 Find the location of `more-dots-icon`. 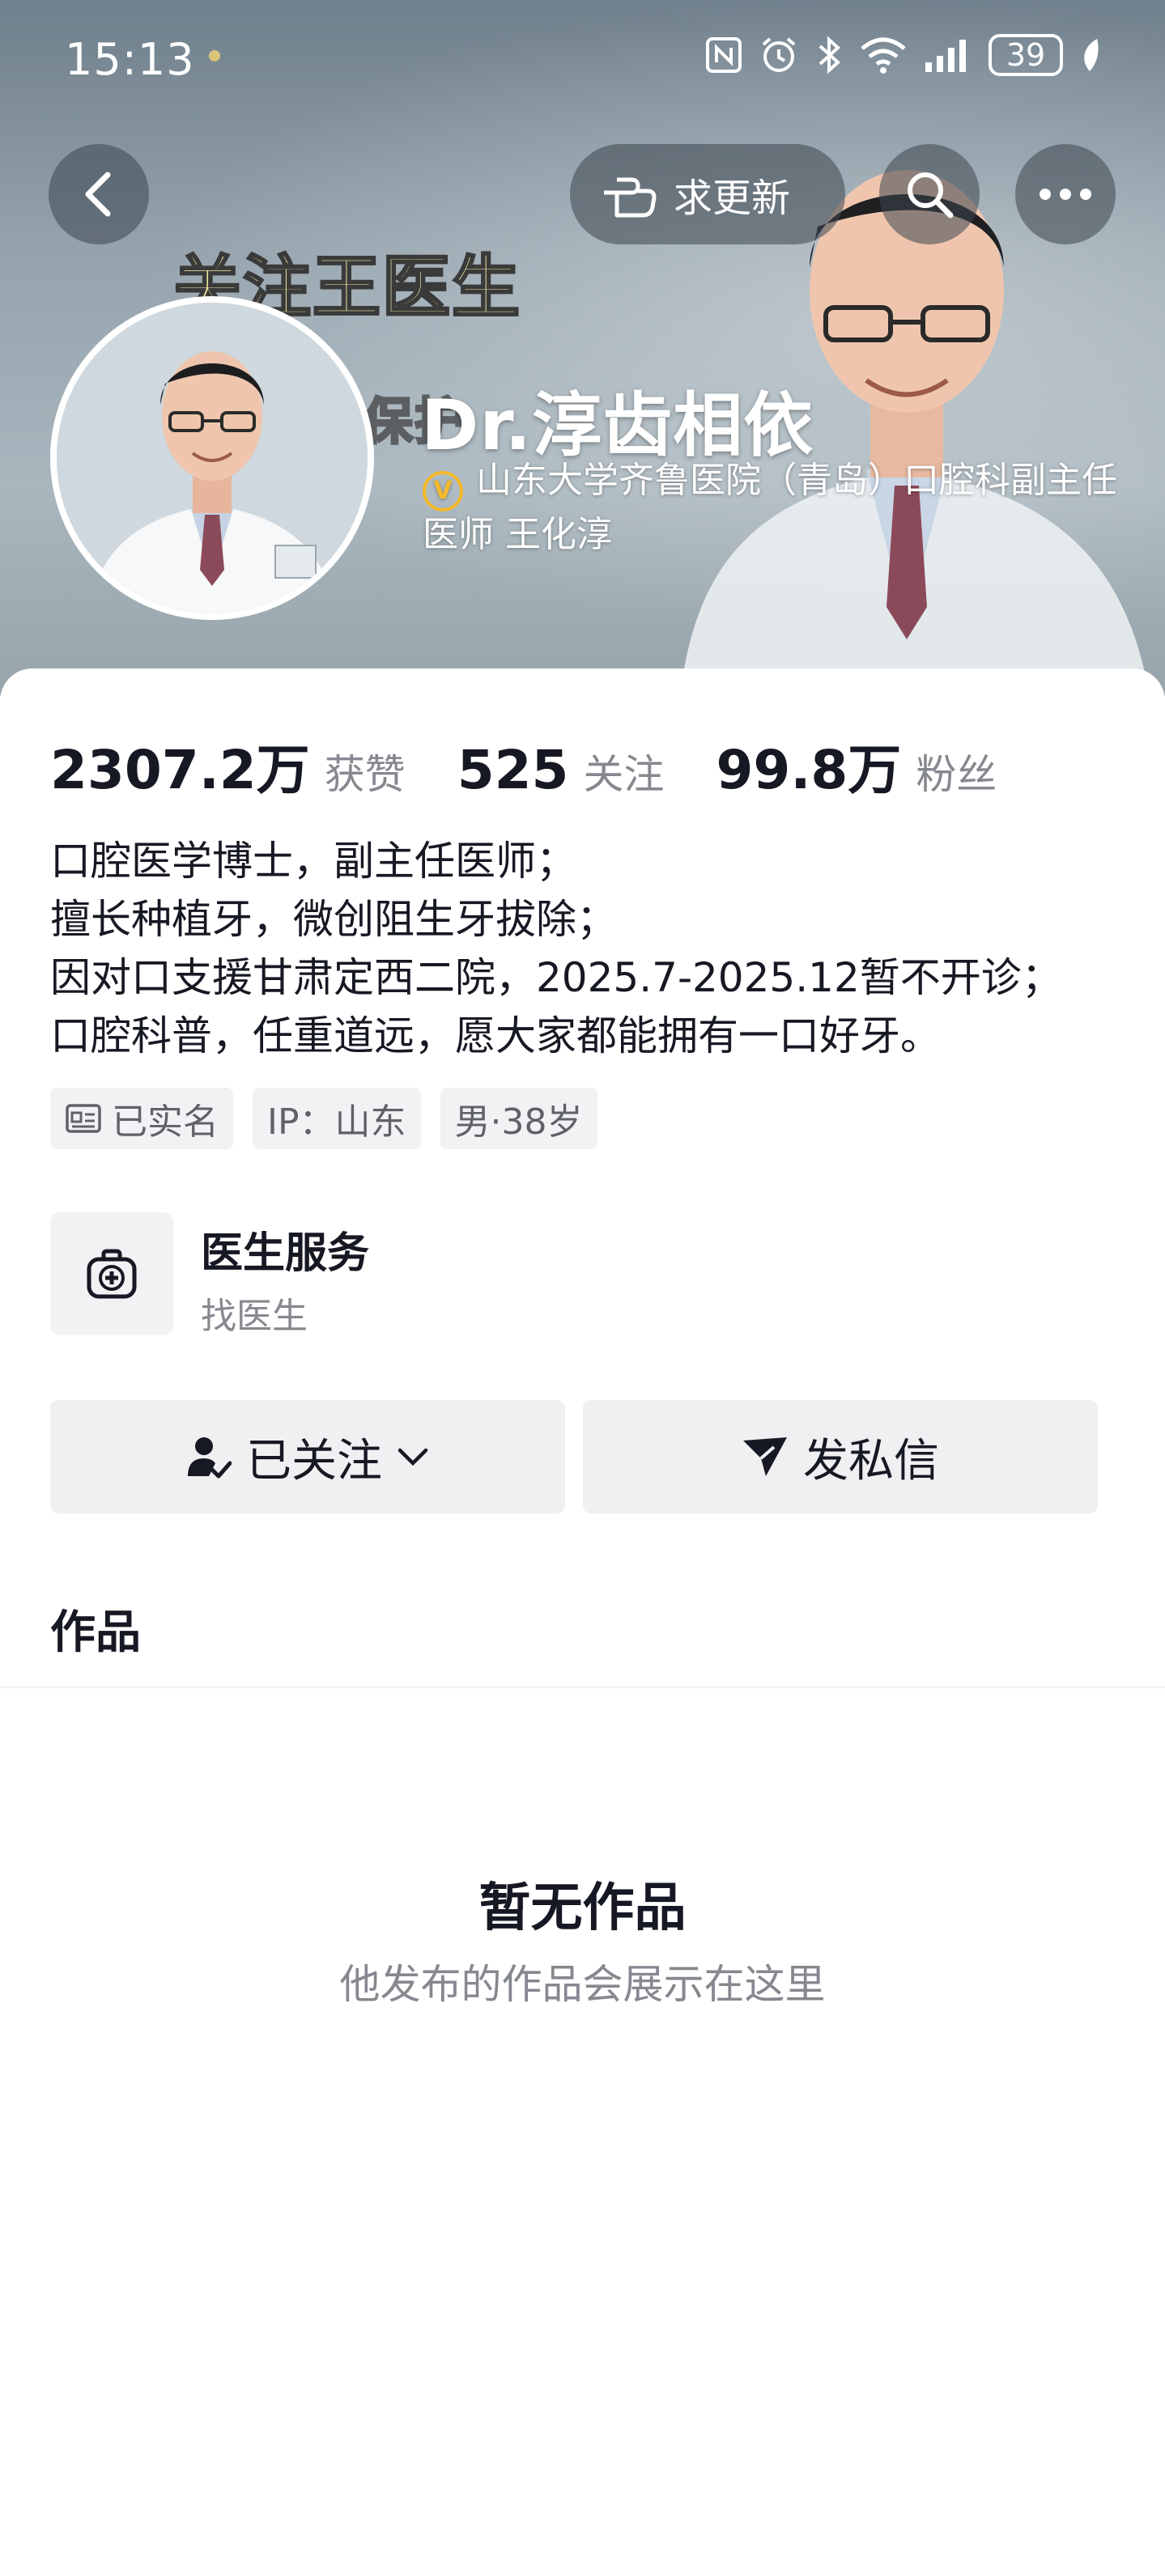

more-dots-icon is located at coordinates (1065, 194).